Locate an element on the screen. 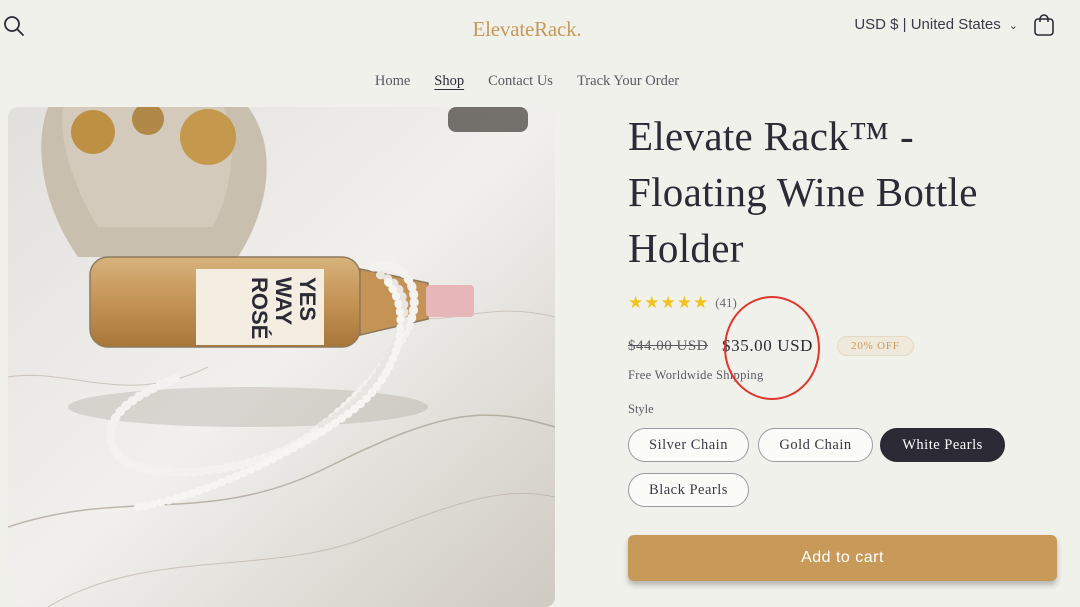 The image size is (1080, 607). shipping-note: Free Worldwide Shipping is located at coordinates (696, 375).